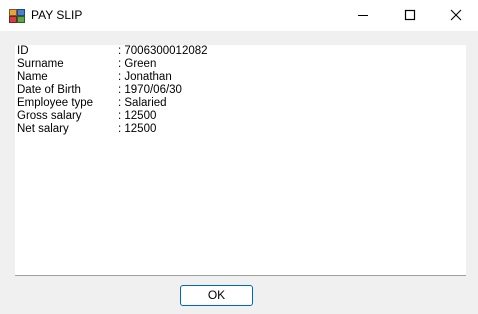 This screenshot has height=314, width=478. Describe the element at coordinates (32, 77) in the screenshot. I see `field-label: Name` at that location.